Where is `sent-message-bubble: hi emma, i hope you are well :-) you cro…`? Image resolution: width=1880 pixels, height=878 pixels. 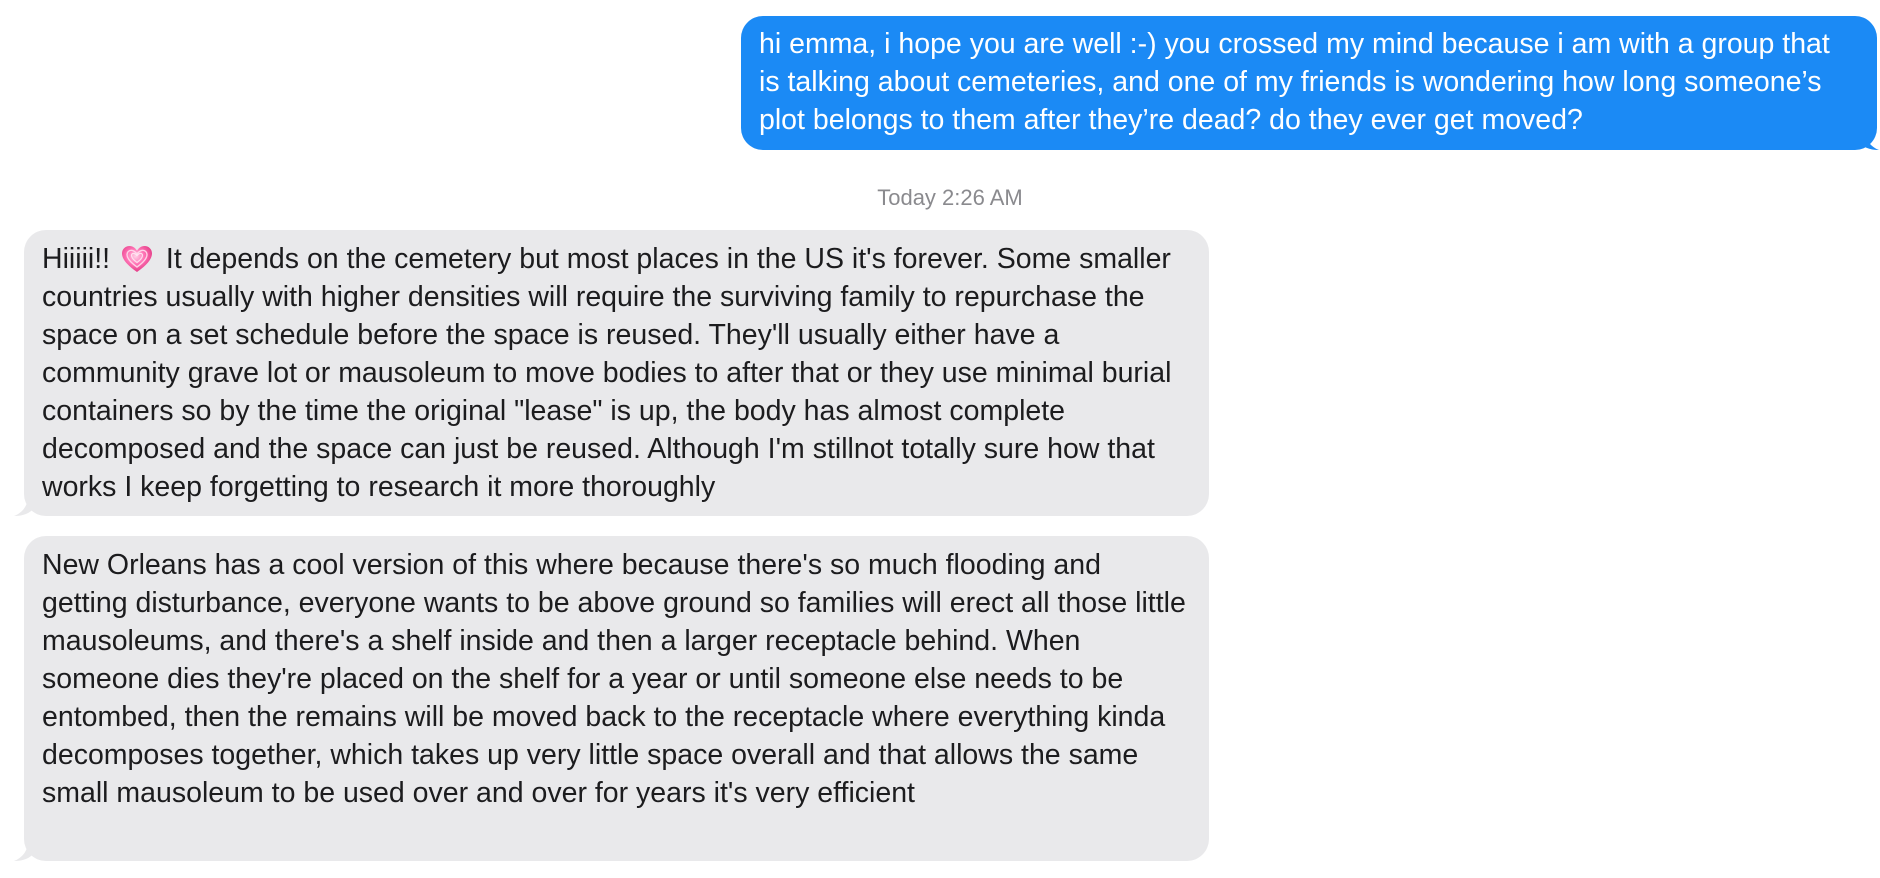 sent-message-bubble: hi emma, i hope you are well :-) you cro… is located at coordinates (1310, 83).